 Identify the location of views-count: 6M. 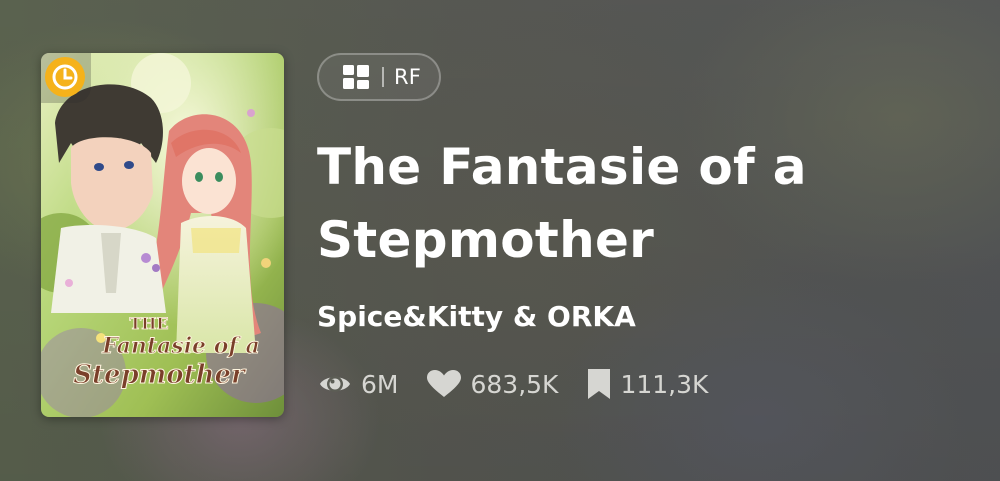
(380, 384).